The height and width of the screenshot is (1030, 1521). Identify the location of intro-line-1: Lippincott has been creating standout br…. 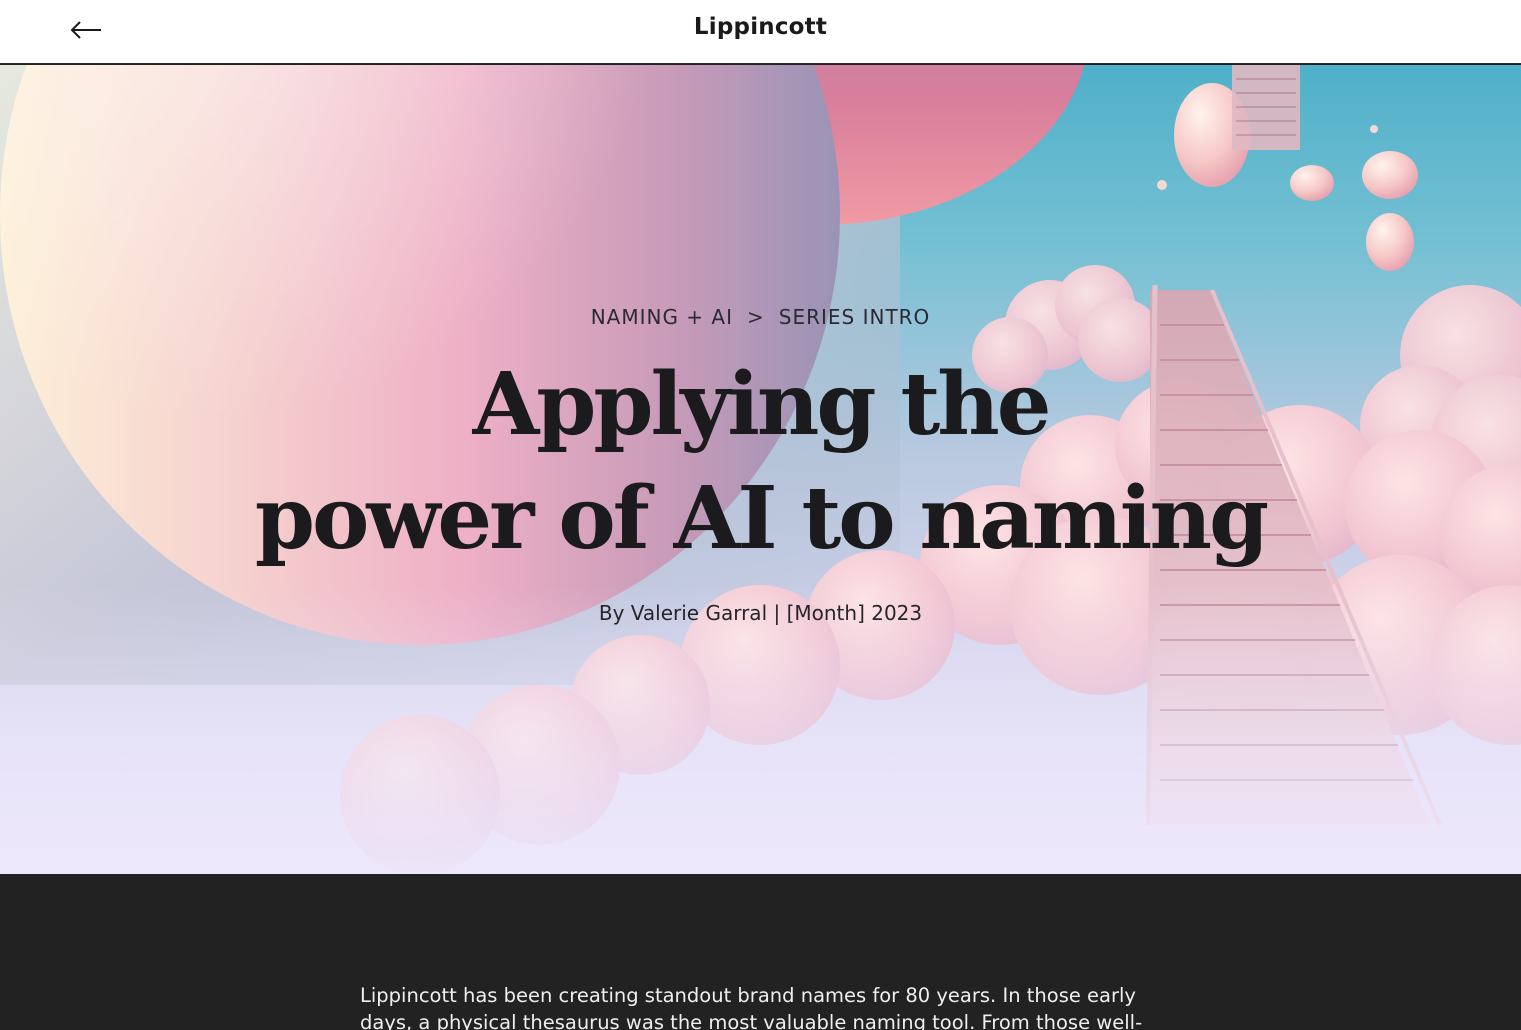
(748, 995).